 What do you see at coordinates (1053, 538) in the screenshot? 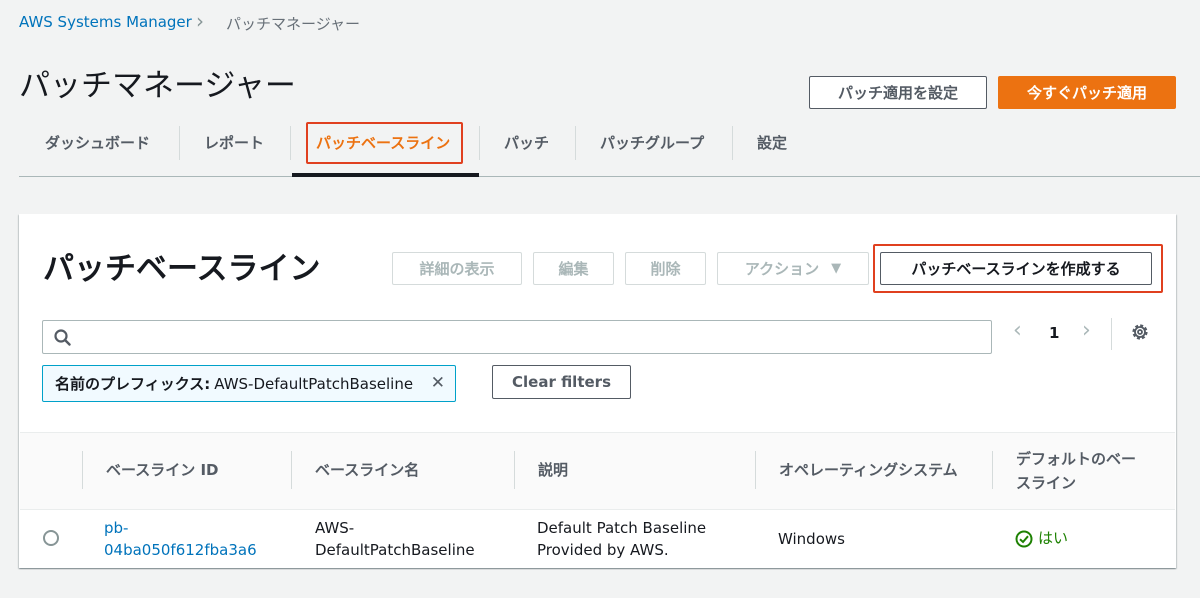
I see `default-baseline-status: はい` at bounding box center [1053, 538].